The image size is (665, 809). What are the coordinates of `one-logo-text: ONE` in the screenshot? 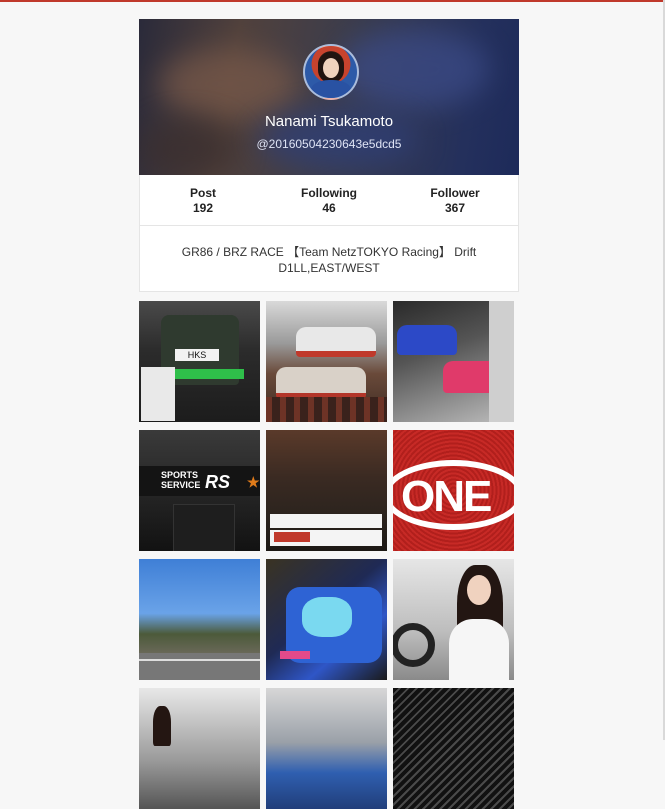 It's located at (446, 496).